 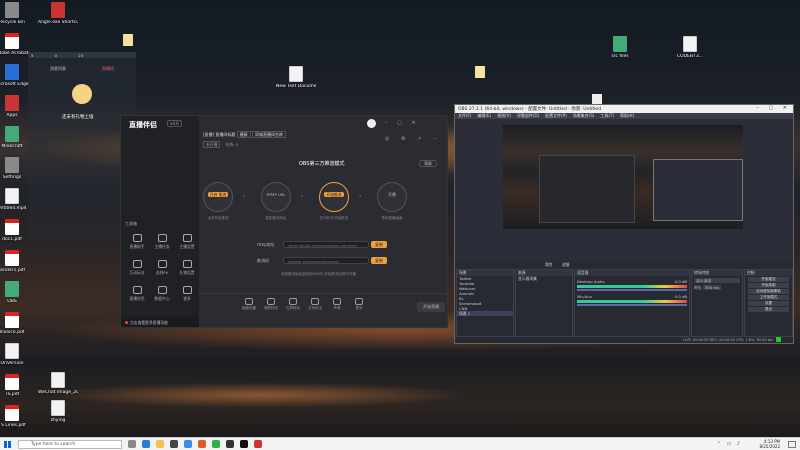 I want to click on tool-icon, so click(x=337, y=301).